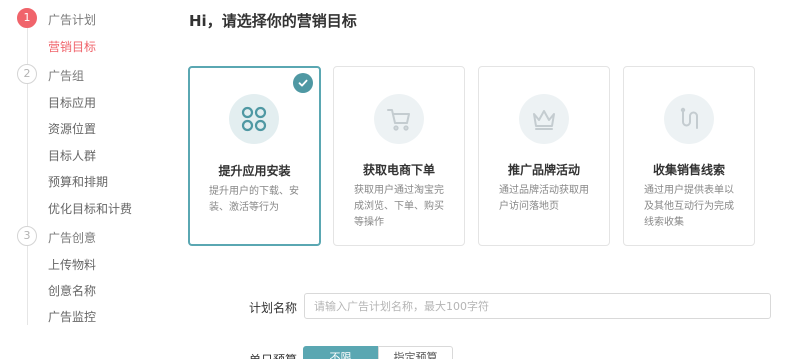 The width and height of the screenshot is (800, 359). Describe the element at coordinates (72, 290) in the screenshot. I see `sidebar-item-creative-name: 创意名称` at that location.